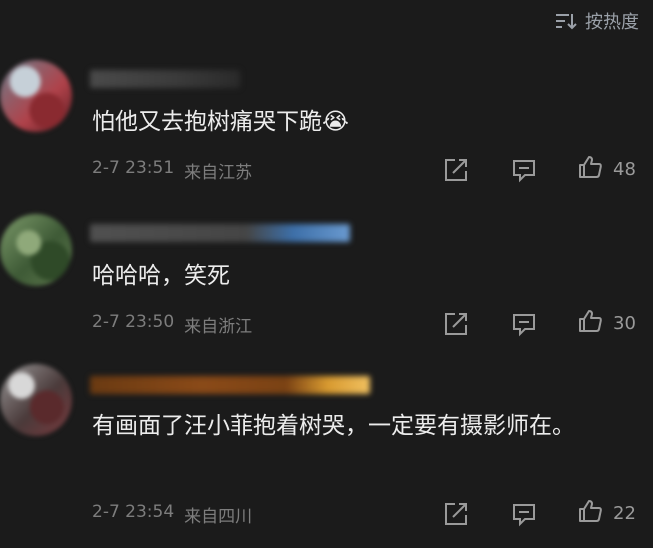 The height and width of the screenshot is (548, 653). What do you see at coordinates (624, 513) in the screenshot?
I see `like-count: 22` at bounding box center [624, 513].